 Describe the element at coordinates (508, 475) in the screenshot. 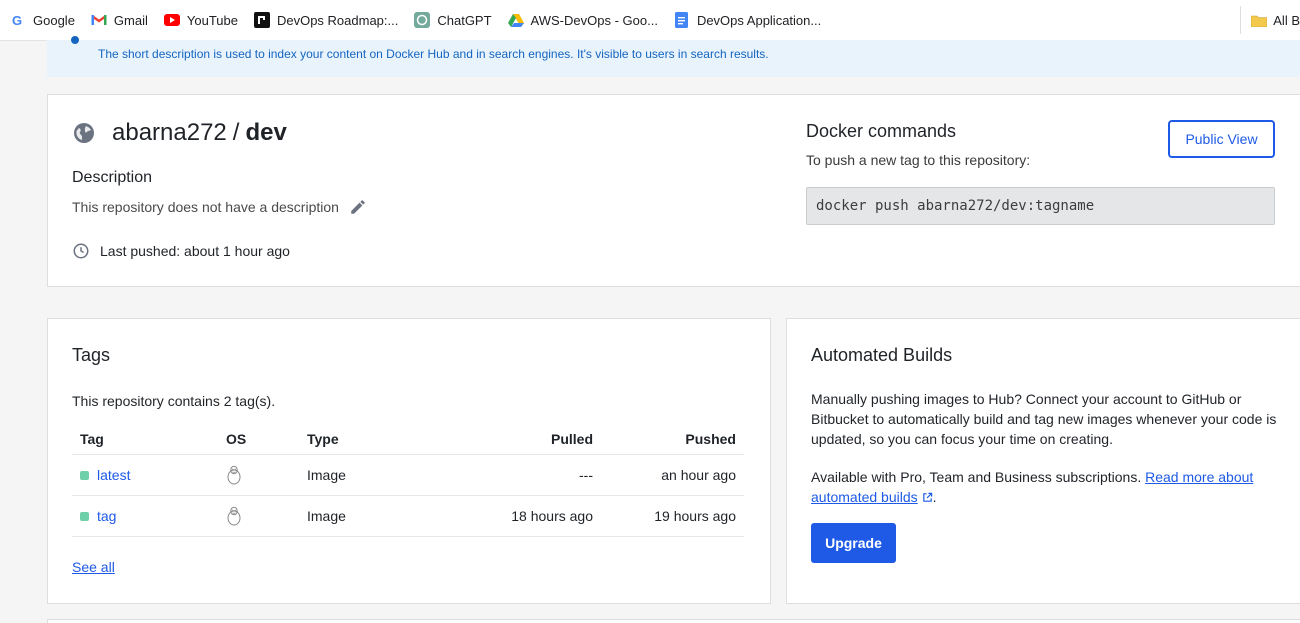

I see `pulled-cell: ---` at that location.